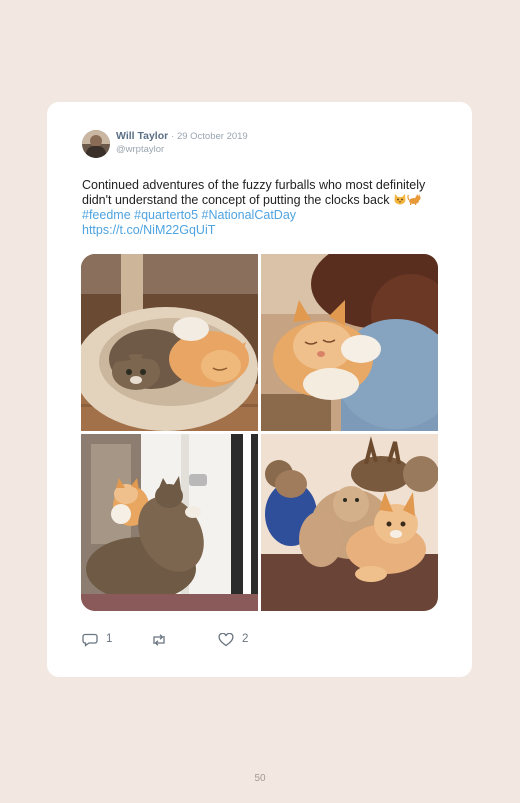 The image size is (520, 803). Describe the element at coordinates (140, 149) in the screenshot. I see `author-handle: @wrptaylor` at that location.